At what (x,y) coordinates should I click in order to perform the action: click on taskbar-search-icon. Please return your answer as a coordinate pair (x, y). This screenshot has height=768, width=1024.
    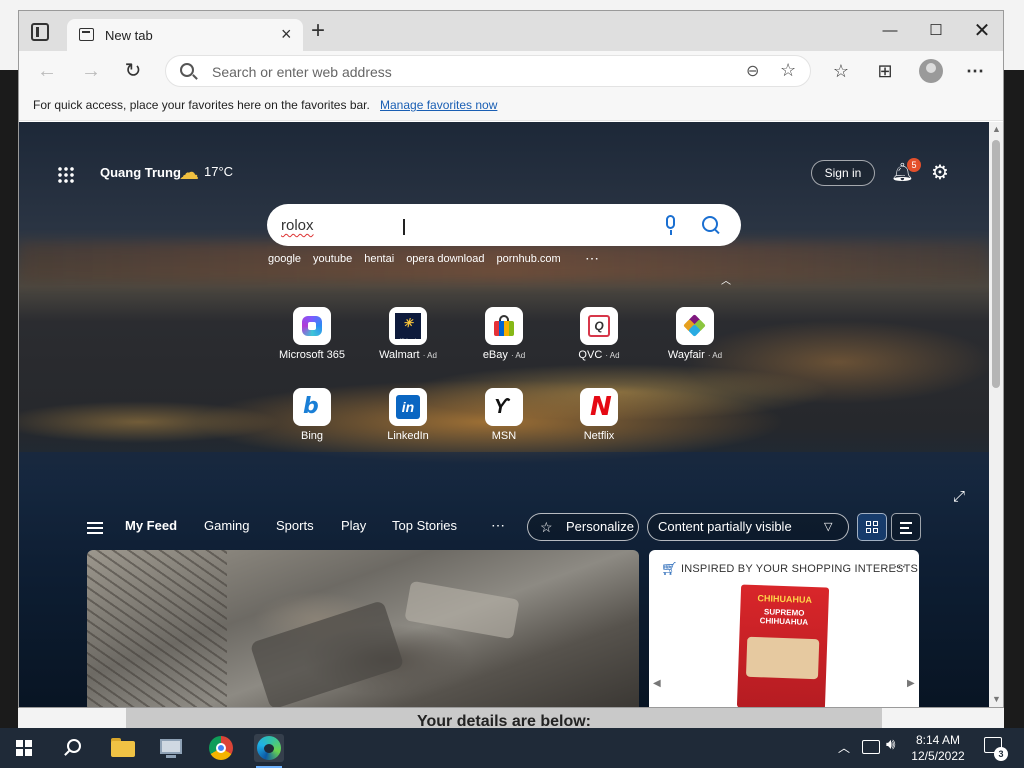
    Looking at the image, I should click on (72, 747).